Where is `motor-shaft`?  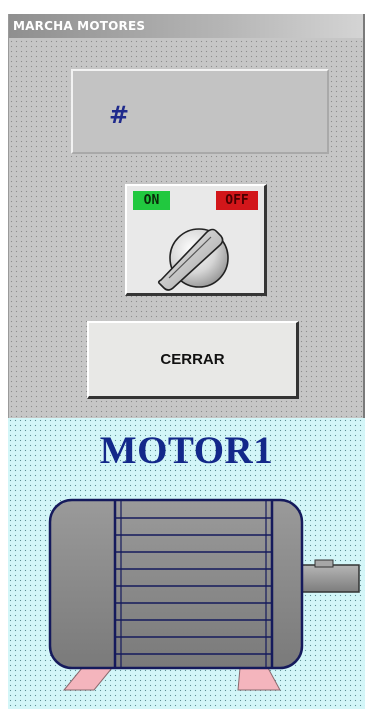
motor-shaft is located at coordinates (330, 578).